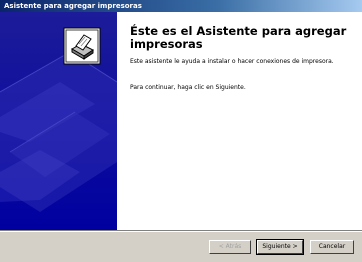 This screenshot has height=262, width=362. Describe the element at coordinates (73, 6) in the screenshot. I see `window-title: Asistente para agregar impresoras` at that location.